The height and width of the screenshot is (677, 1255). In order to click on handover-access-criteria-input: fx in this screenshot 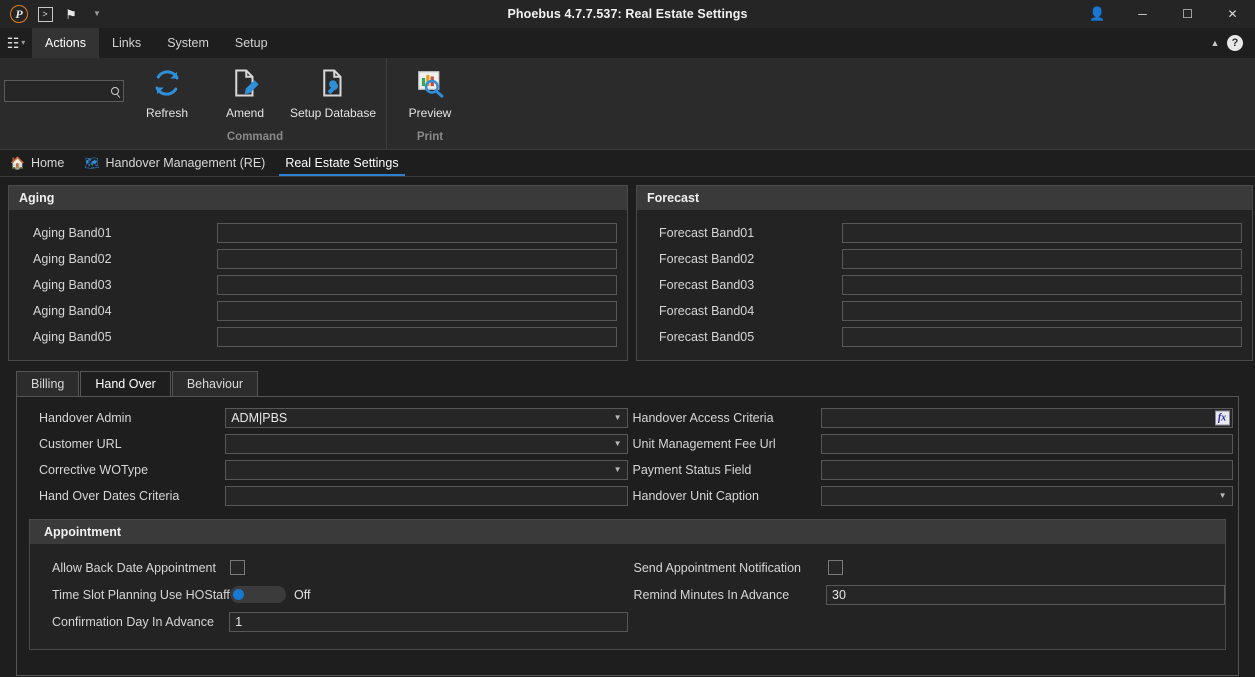, I will do `click(1026, 418)`.